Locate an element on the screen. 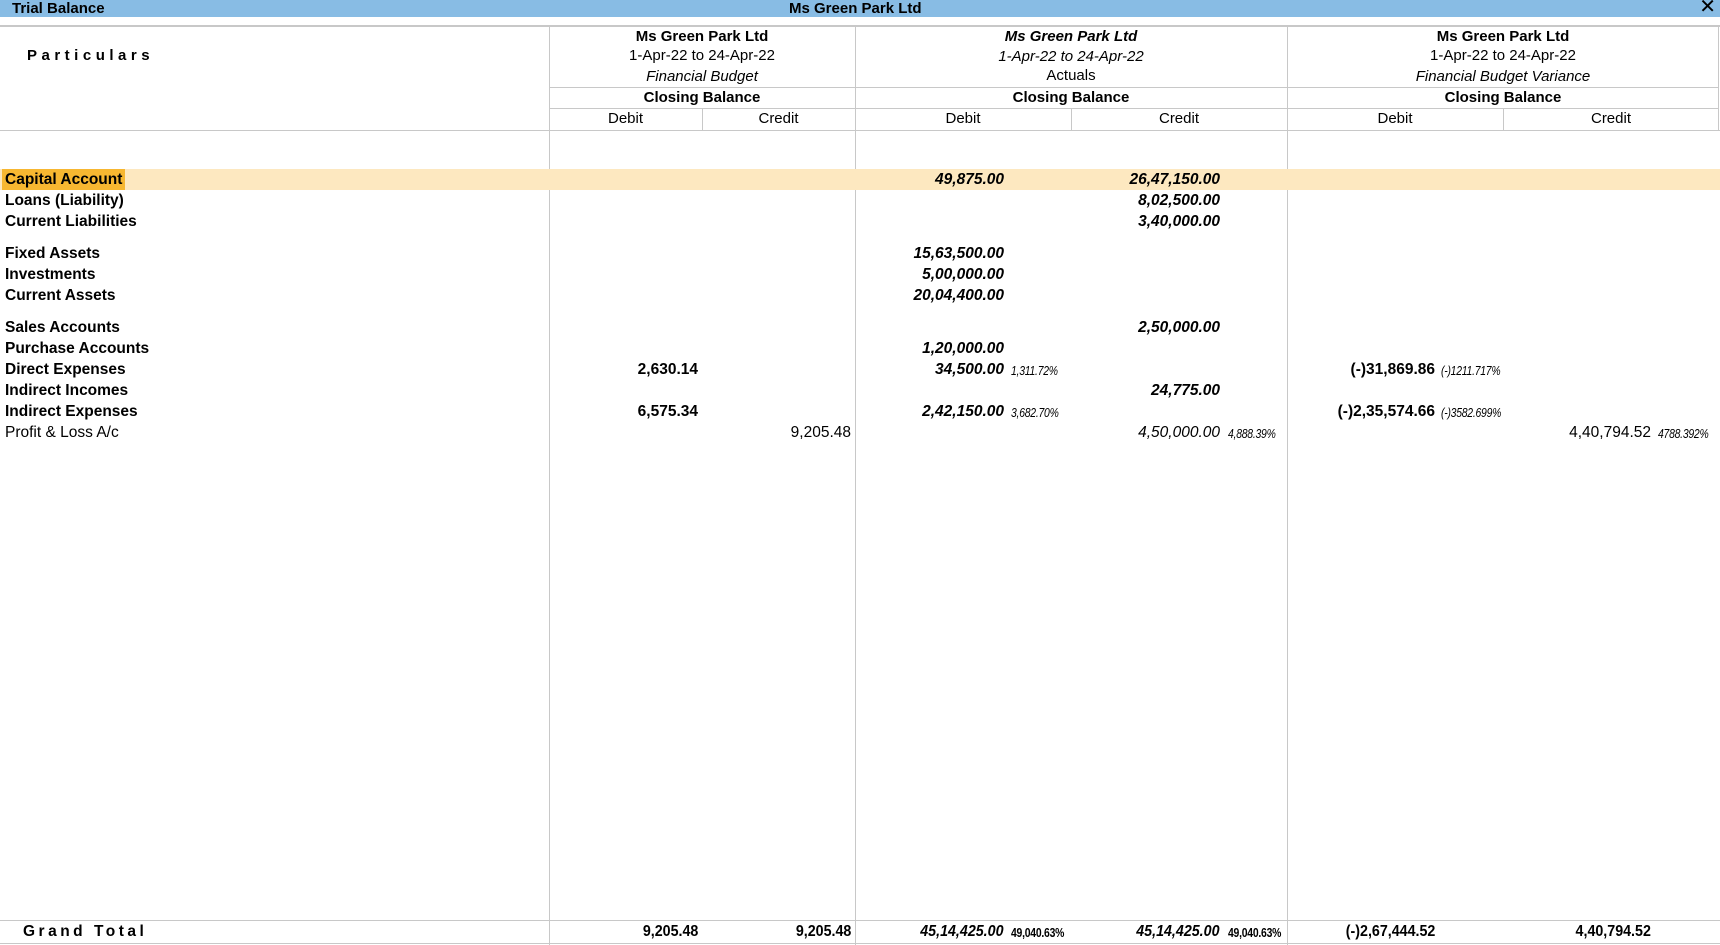 The image size is (1720, 945). table-row: Purchase Accounts 1,20,000.00 is located at coordinates (860, 348).